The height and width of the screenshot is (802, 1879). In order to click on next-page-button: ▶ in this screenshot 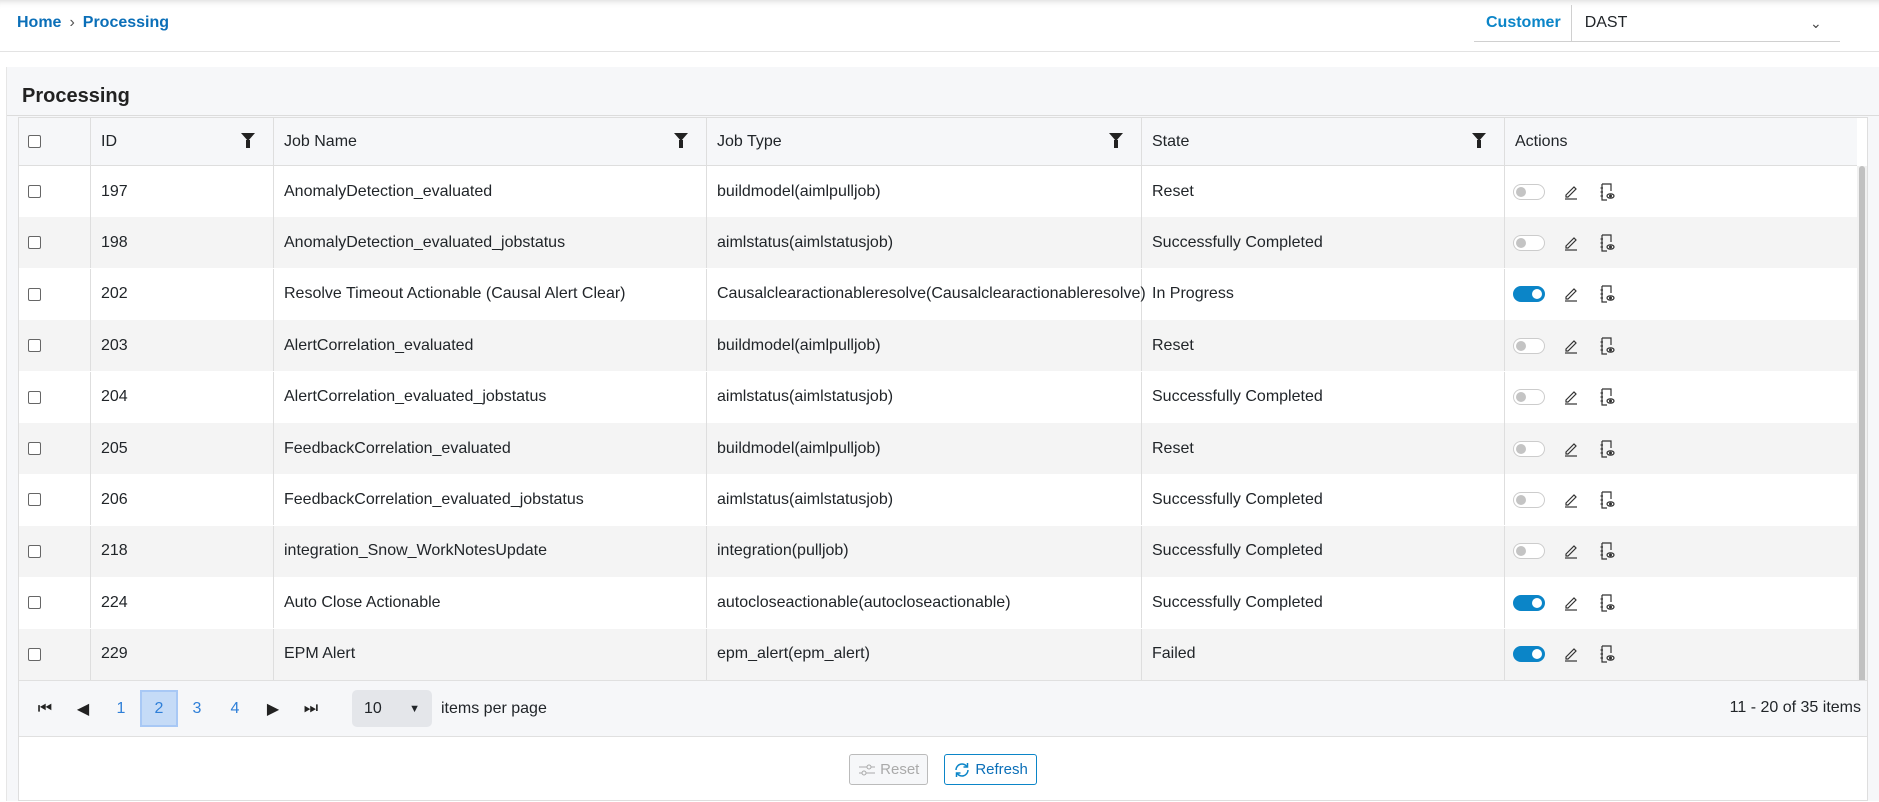, I will do `click(273, 708)`.